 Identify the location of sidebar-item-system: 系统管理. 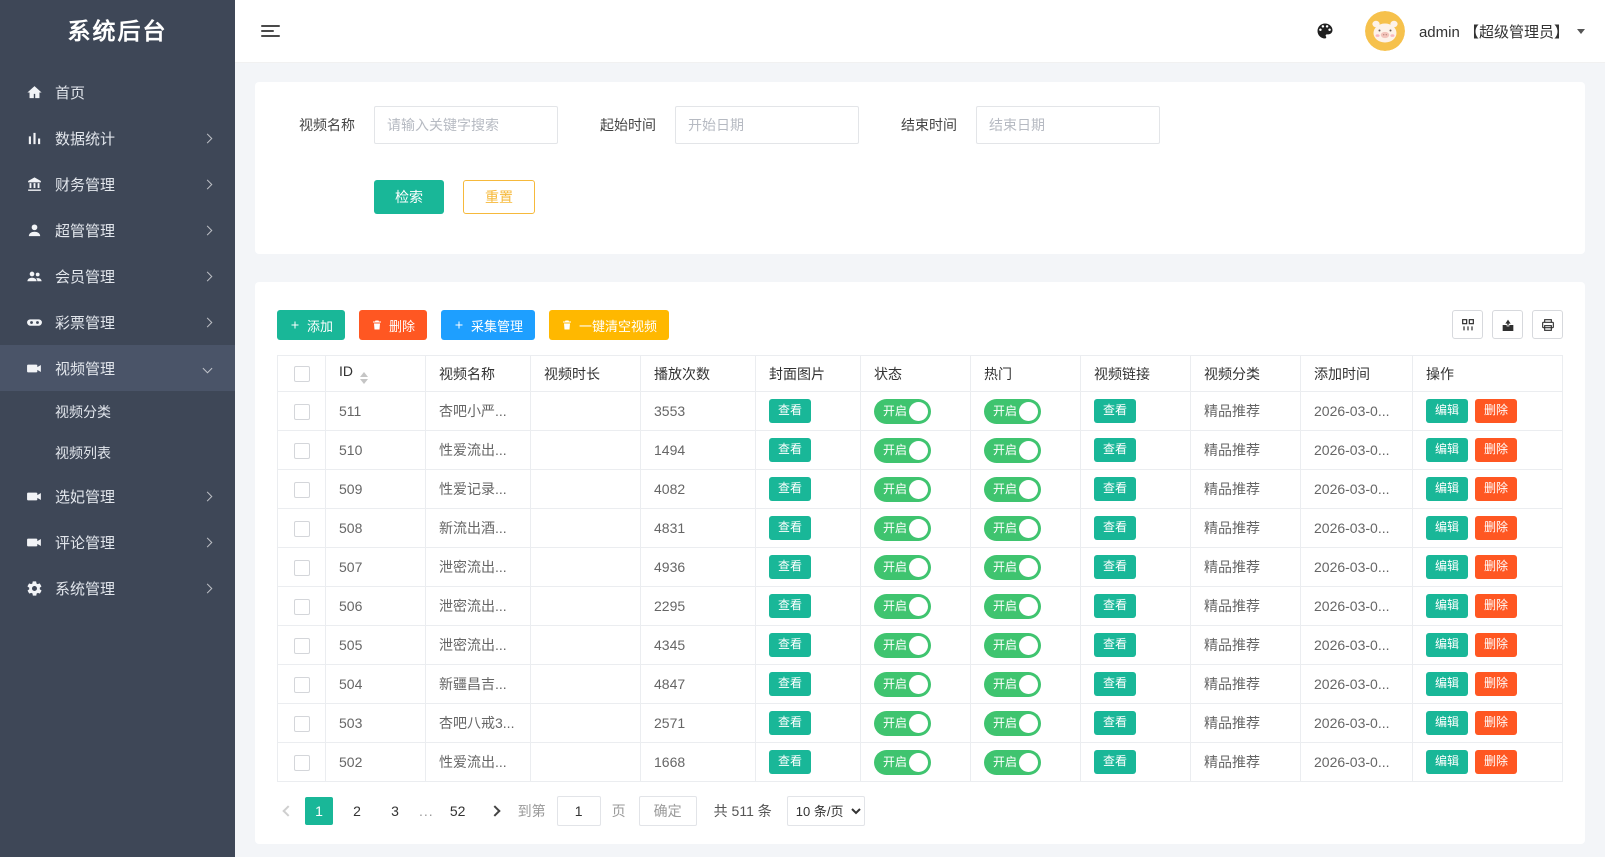
(117, 588).